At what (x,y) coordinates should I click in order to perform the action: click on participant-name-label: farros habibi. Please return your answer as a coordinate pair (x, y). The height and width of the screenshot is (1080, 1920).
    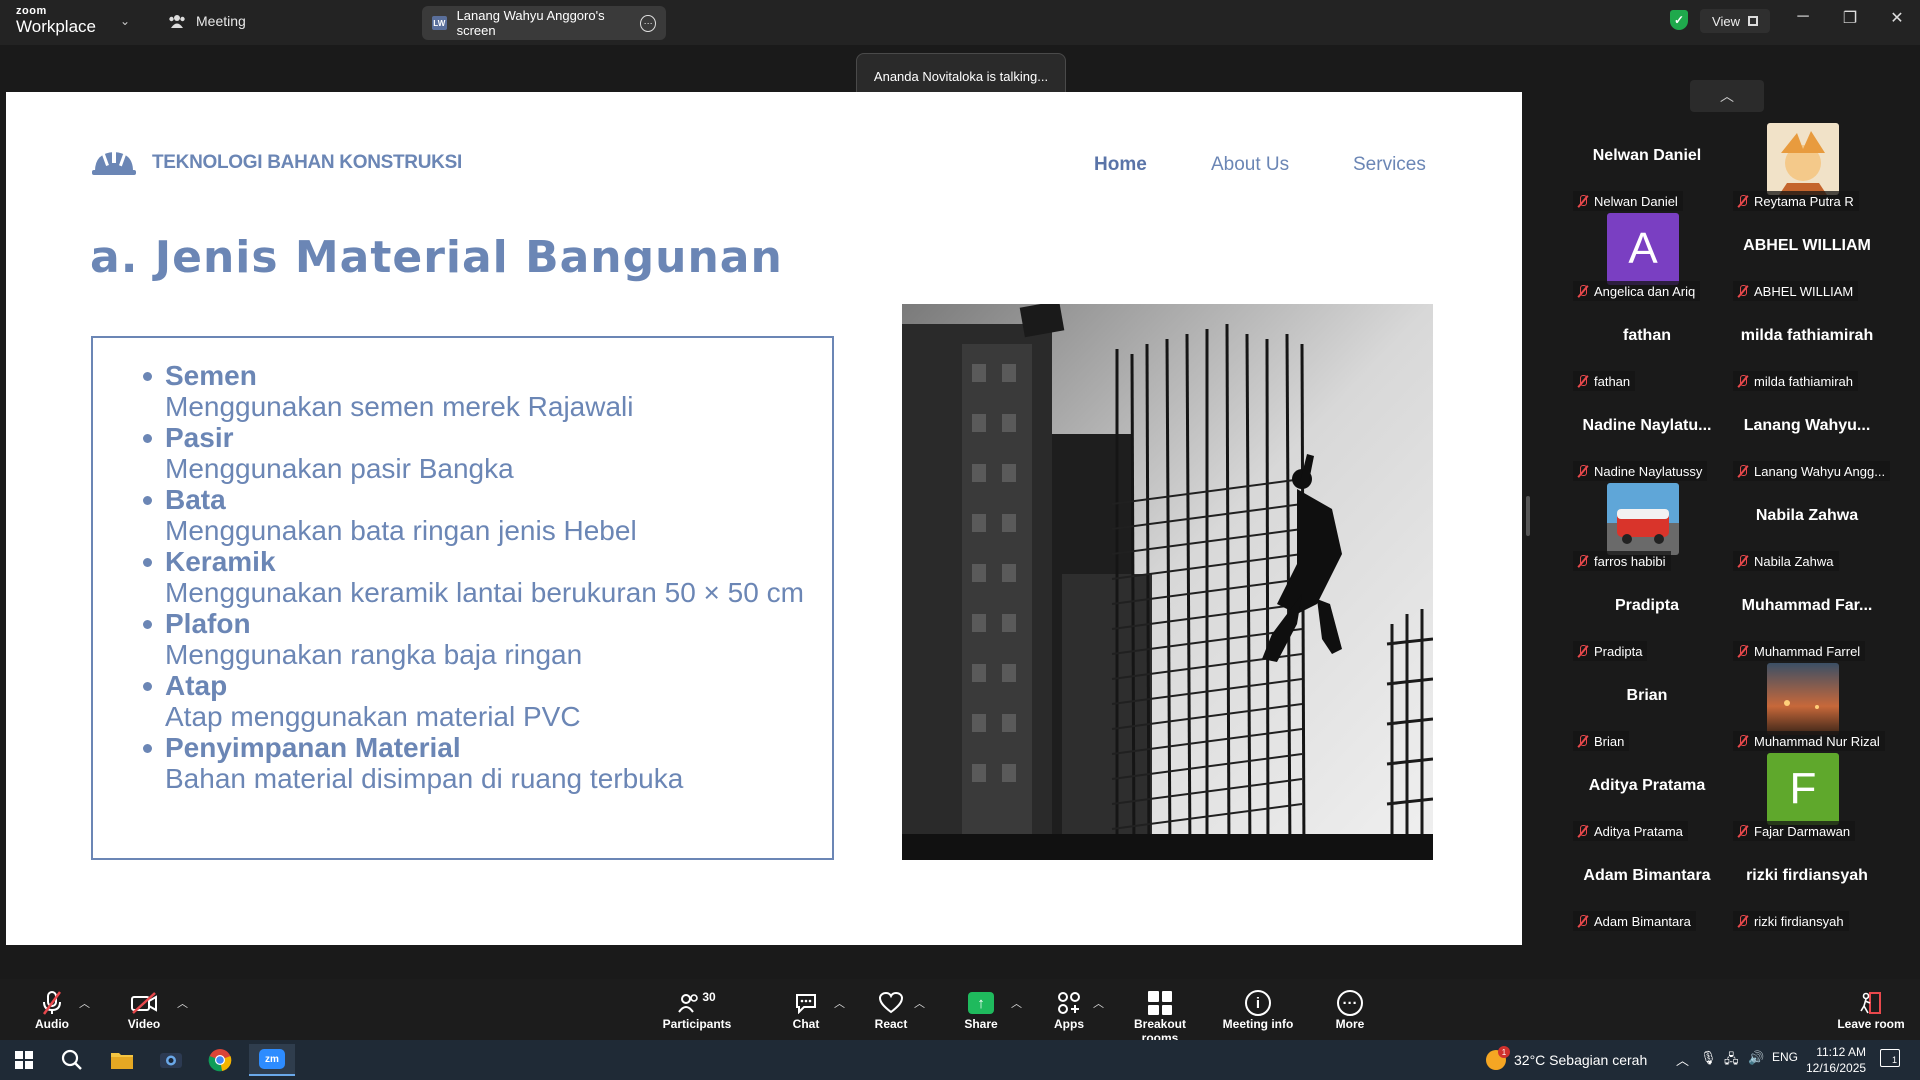
    Looking at the image, I should click on (1622, 561).